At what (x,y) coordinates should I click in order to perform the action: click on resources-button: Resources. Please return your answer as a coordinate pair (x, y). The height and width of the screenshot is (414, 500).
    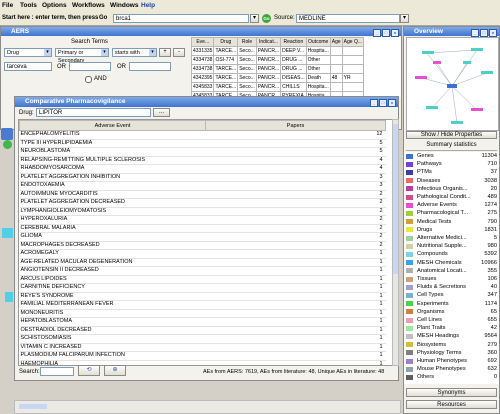
    Looking at the image, I should click on (451, 404).